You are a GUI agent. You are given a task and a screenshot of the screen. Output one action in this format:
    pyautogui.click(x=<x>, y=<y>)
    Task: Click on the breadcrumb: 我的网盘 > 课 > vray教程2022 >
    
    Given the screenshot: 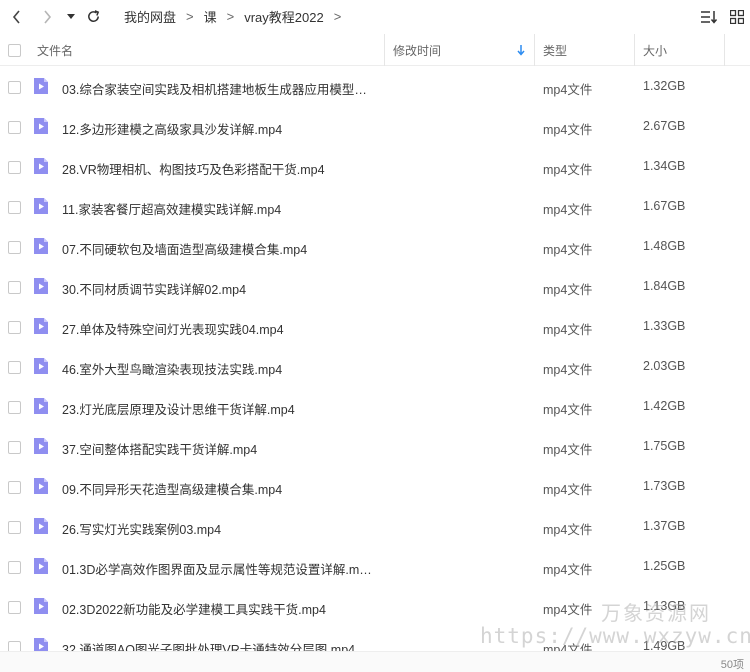 What is the action you would take?
    pyautogui.click(x=237, y=16)
    